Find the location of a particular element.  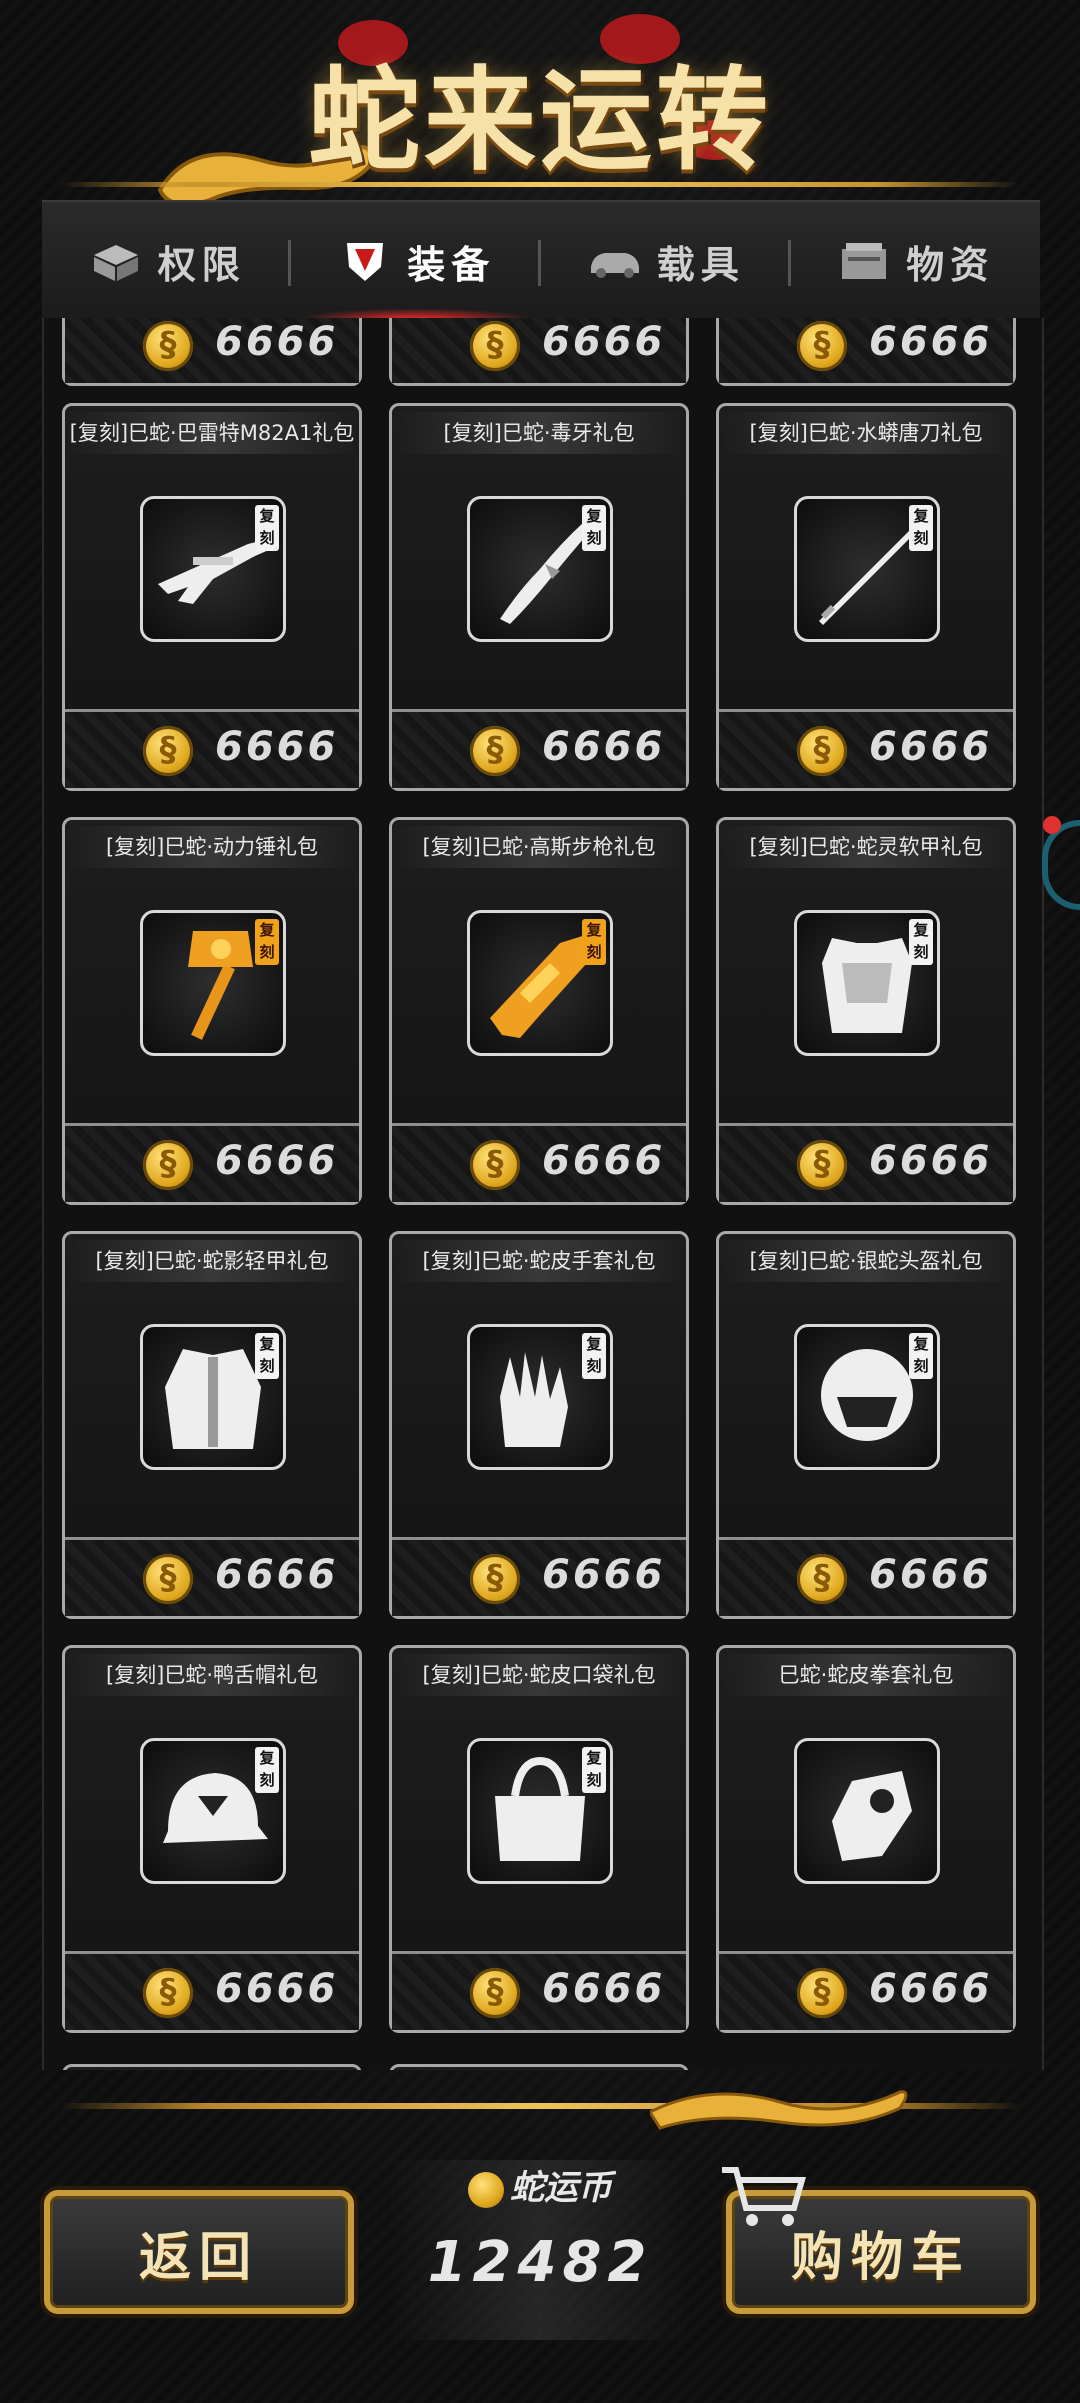

item-card: [复刻]巳蛇·蛇影轻甲礼包复 刻 6666 is located at coordinates (212, 1425).